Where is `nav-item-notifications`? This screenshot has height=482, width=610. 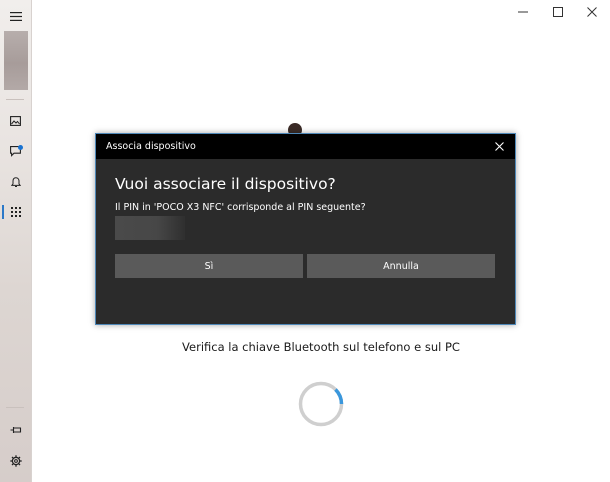 nav-item-notifications is located at coordinates (15, 182).